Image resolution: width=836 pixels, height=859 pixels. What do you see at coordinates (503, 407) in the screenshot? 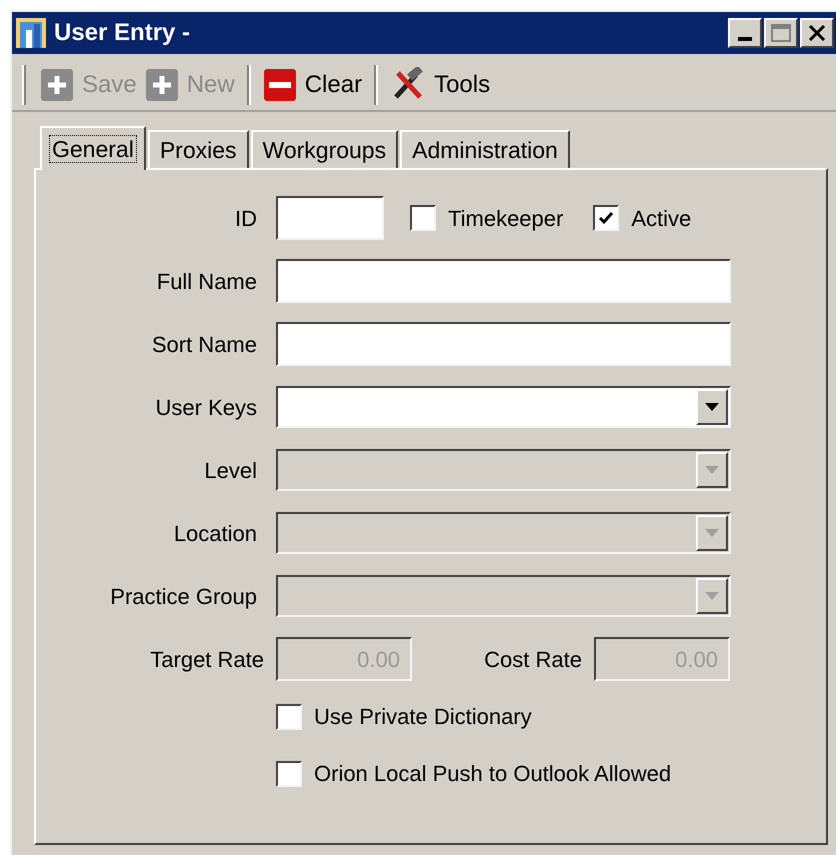
I see `dropdown-field` at bounding box center [503, 407].